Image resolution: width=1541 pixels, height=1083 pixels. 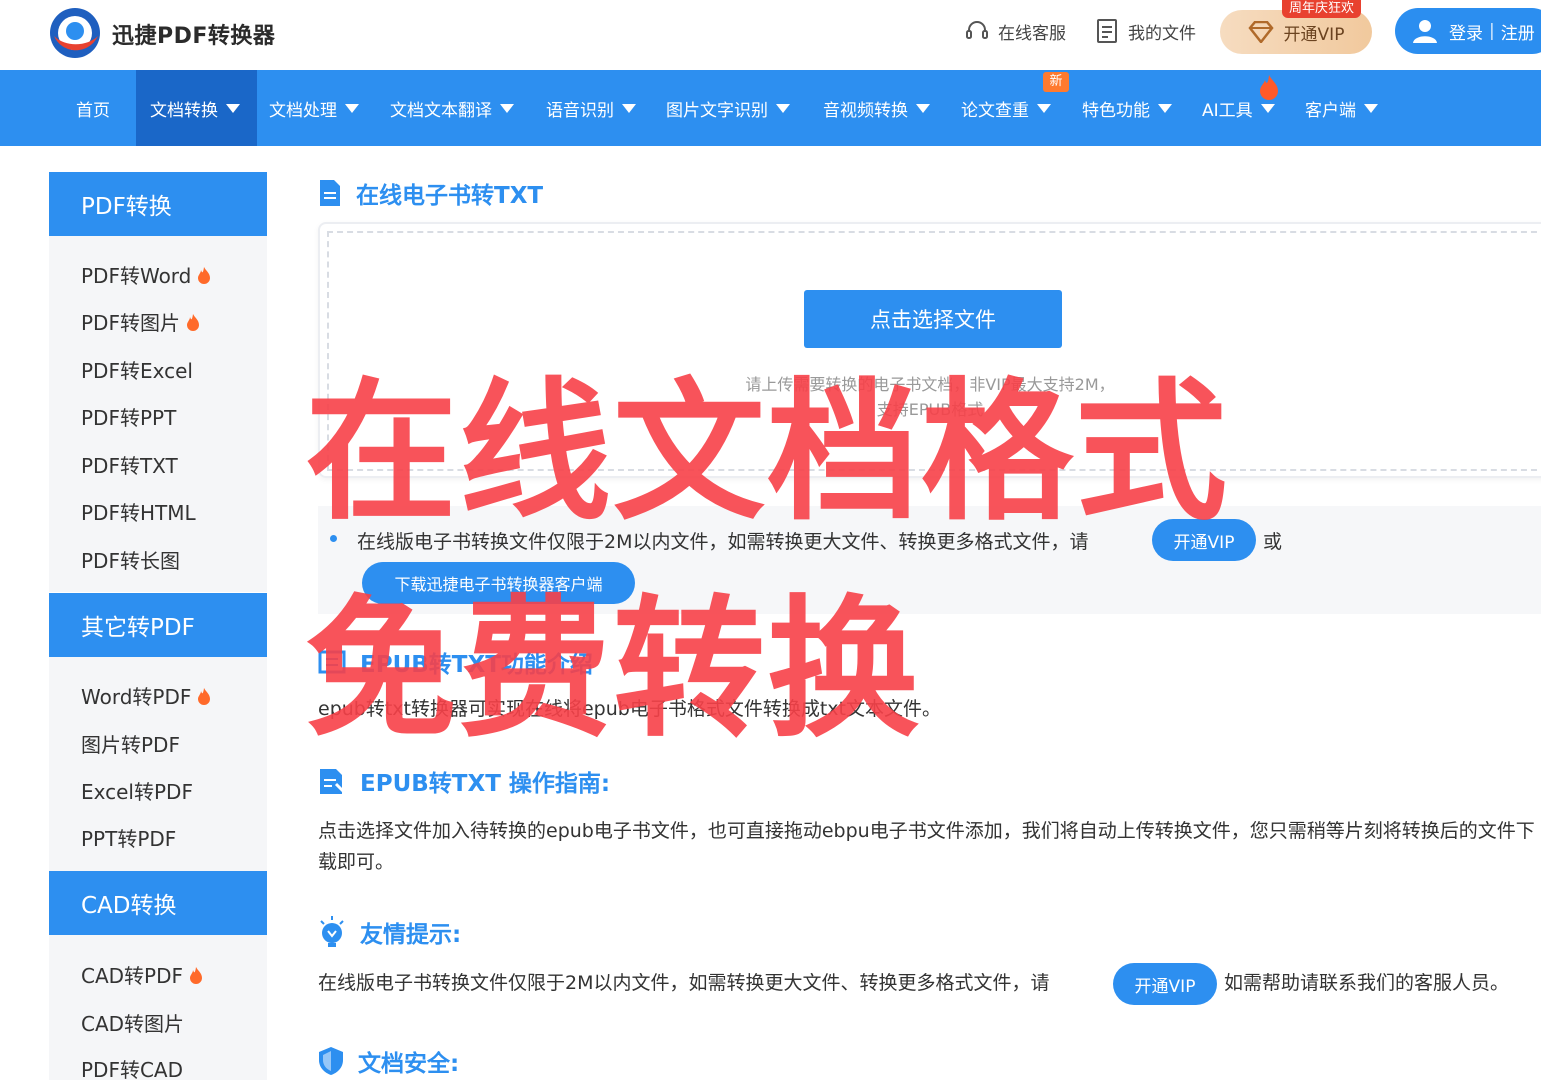 I want to click on sidebar-item-pdf-to-html: PDF转HTML, so click(x=138, y=511).